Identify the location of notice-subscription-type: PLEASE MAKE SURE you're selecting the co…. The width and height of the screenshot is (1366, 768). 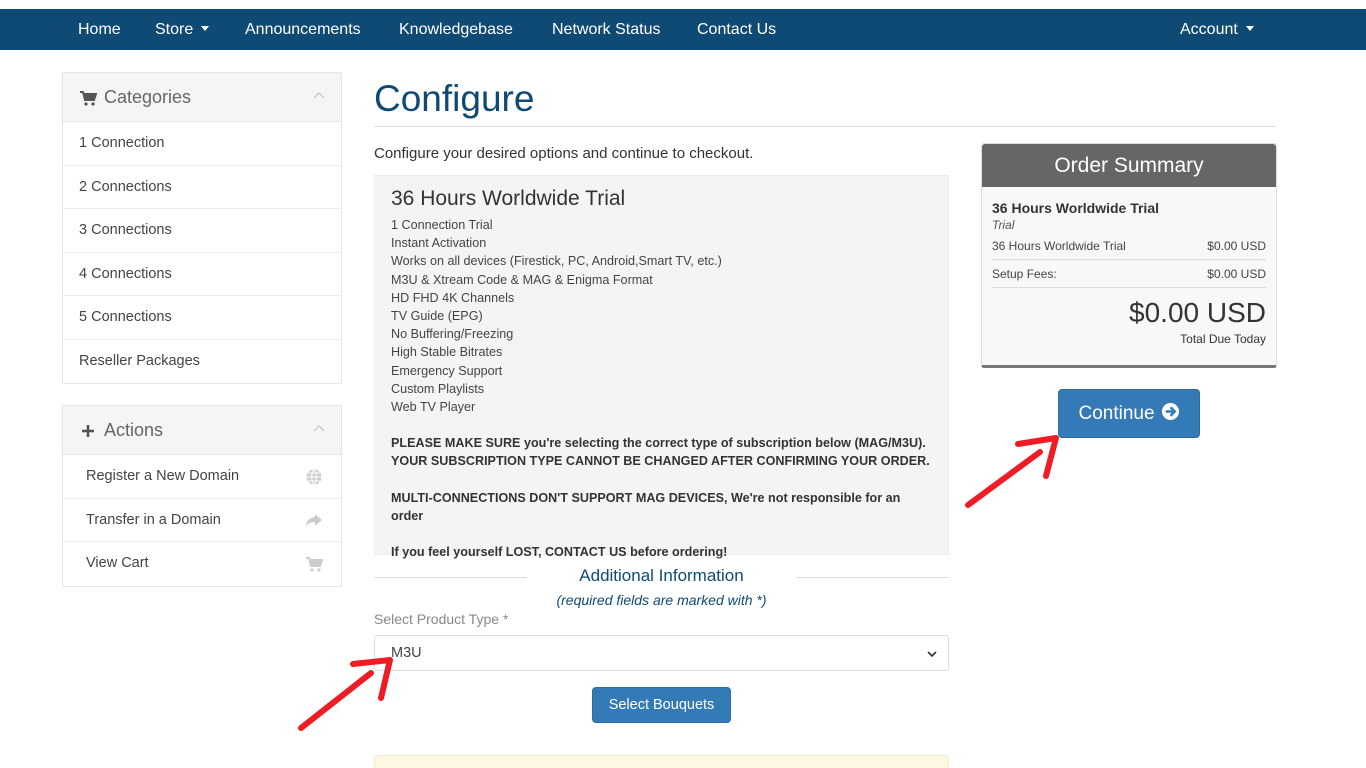
(658, 443).